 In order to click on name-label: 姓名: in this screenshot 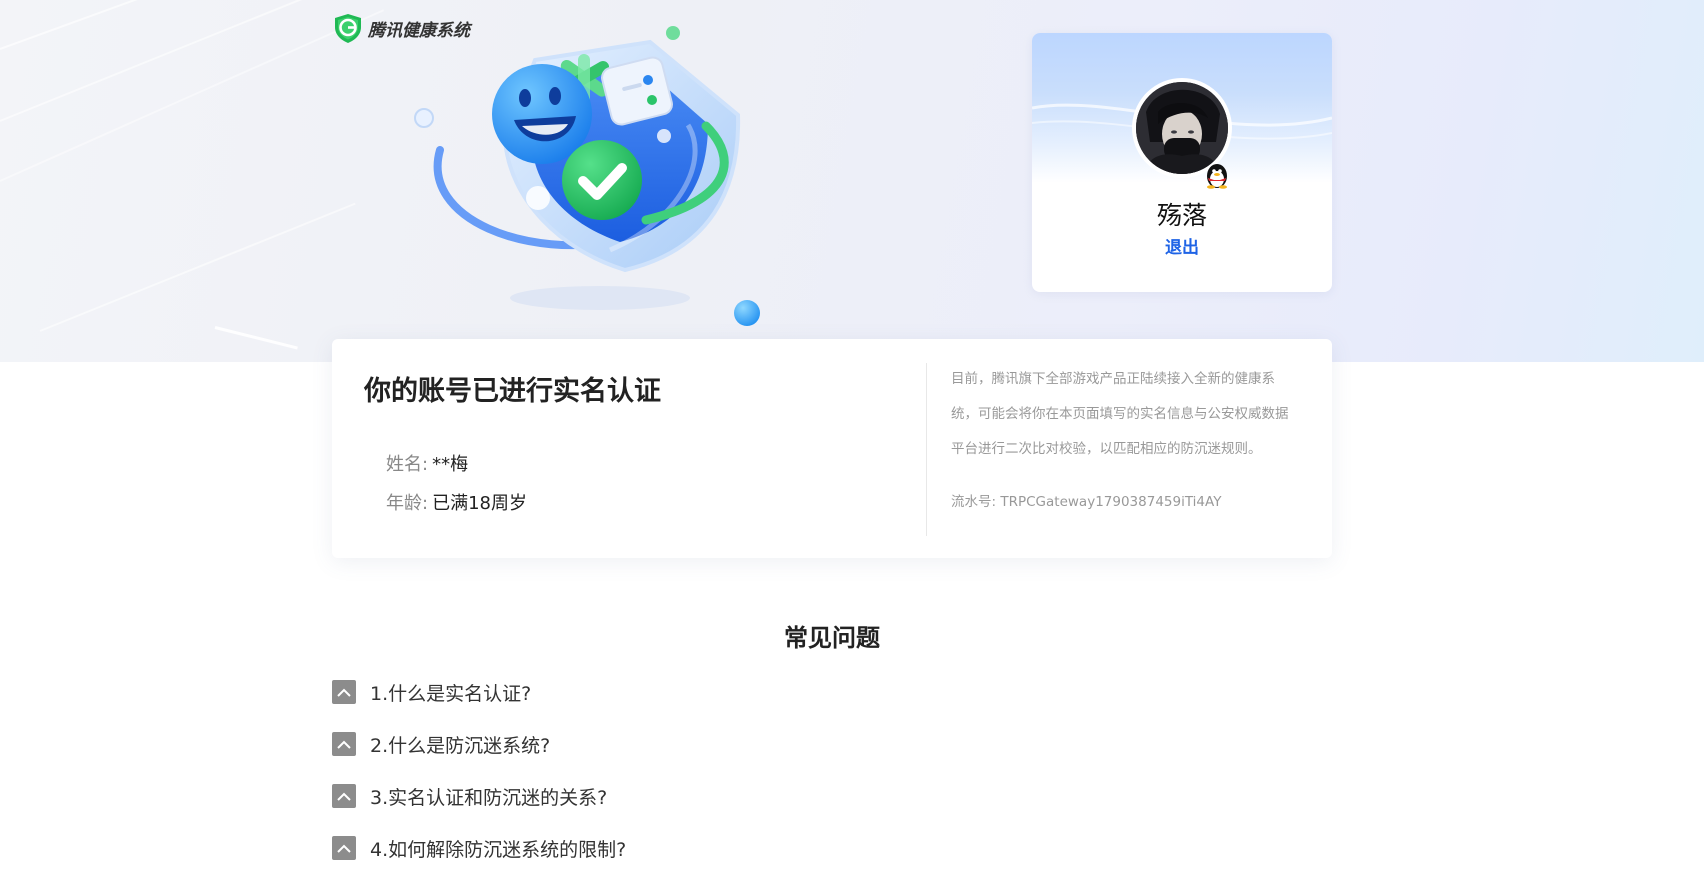, I will do `click(407, 464)`.